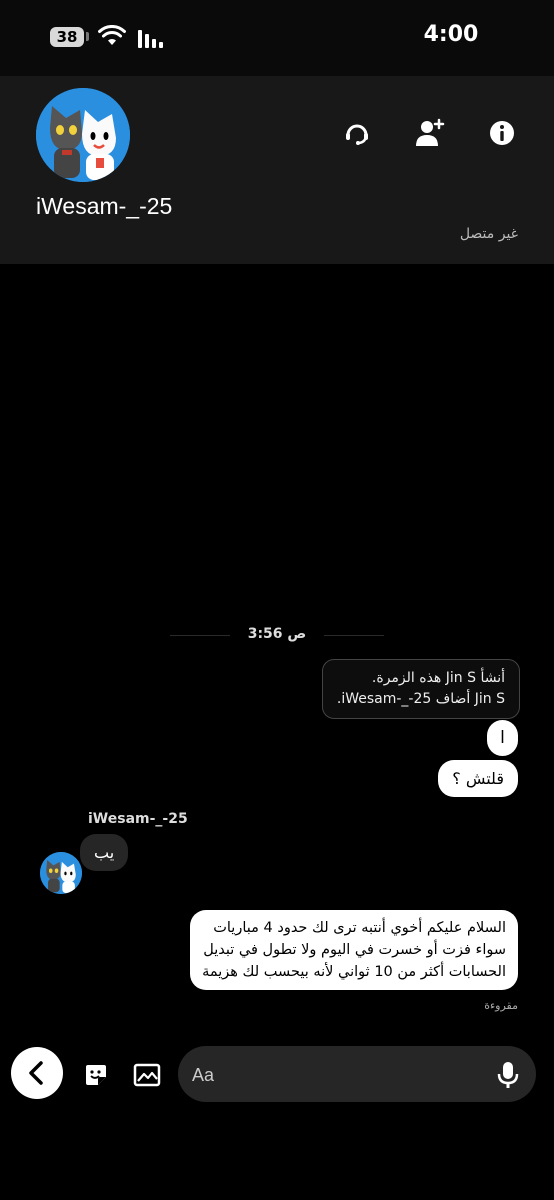  Describe the element at coordinates (429, 133) in the screenshot. I see `add-user-icon` at that location.